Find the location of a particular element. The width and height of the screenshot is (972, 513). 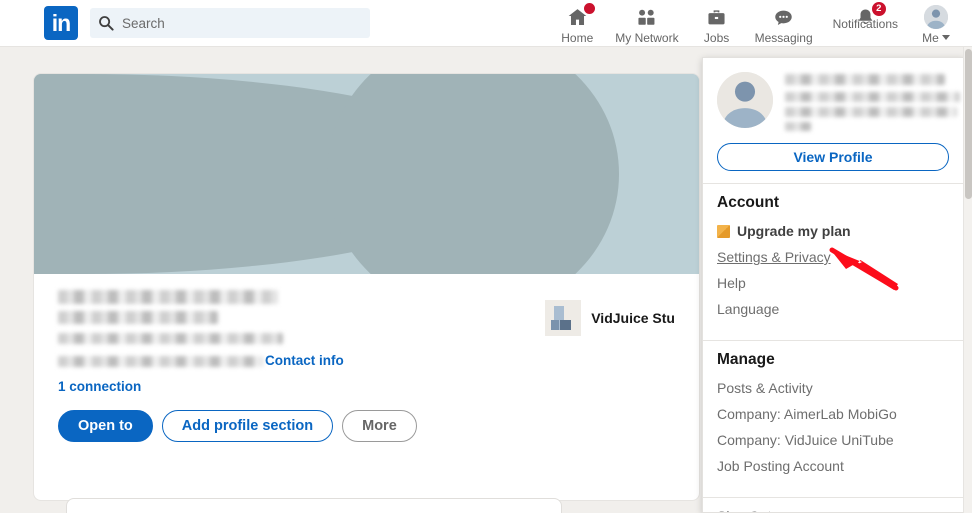

dropdown-item-help: Help is located at coordinates (833, 283).